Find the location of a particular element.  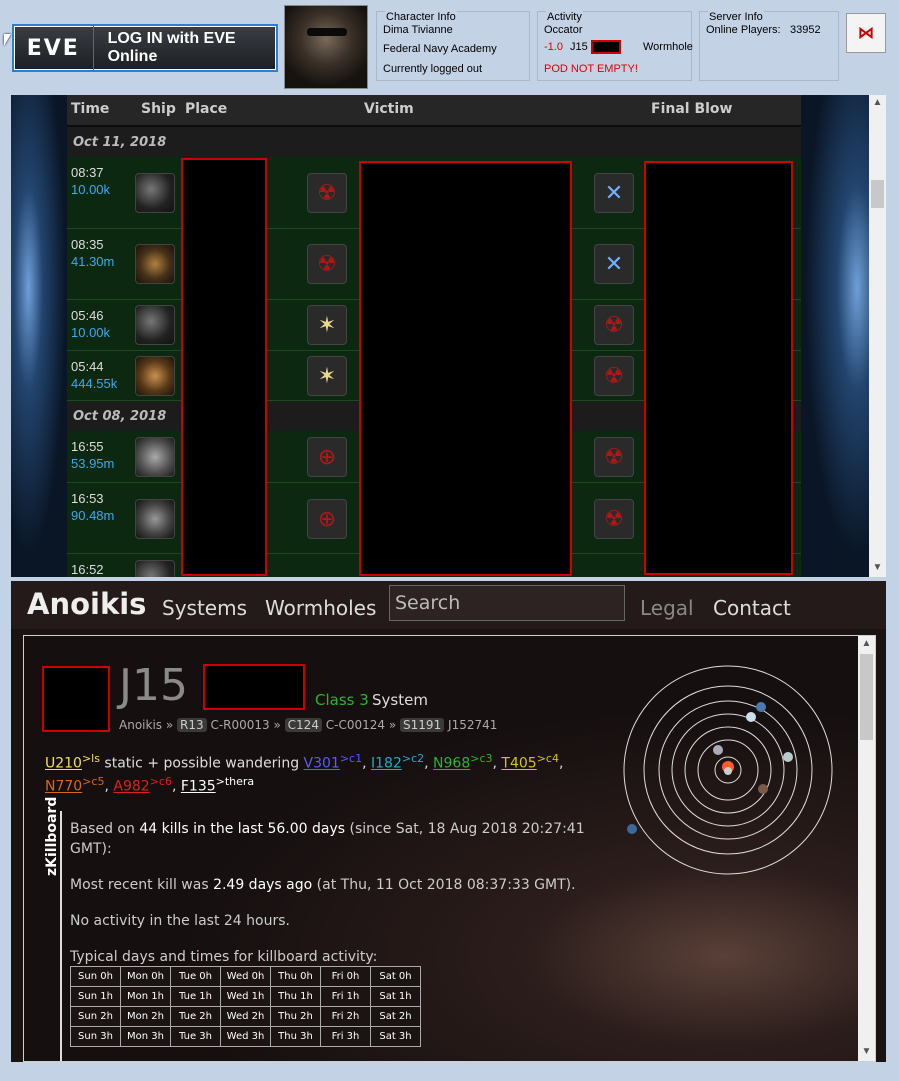

system-code: S1191 is located at coordinates (422, 725).